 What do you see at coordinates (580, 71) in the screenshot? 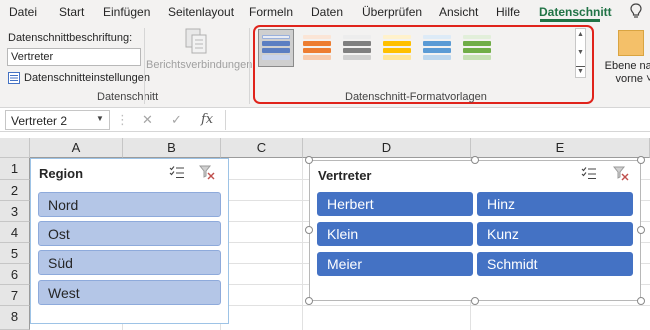
I see `gallery-more-icon: ▼` at bounding box center [580, 71].